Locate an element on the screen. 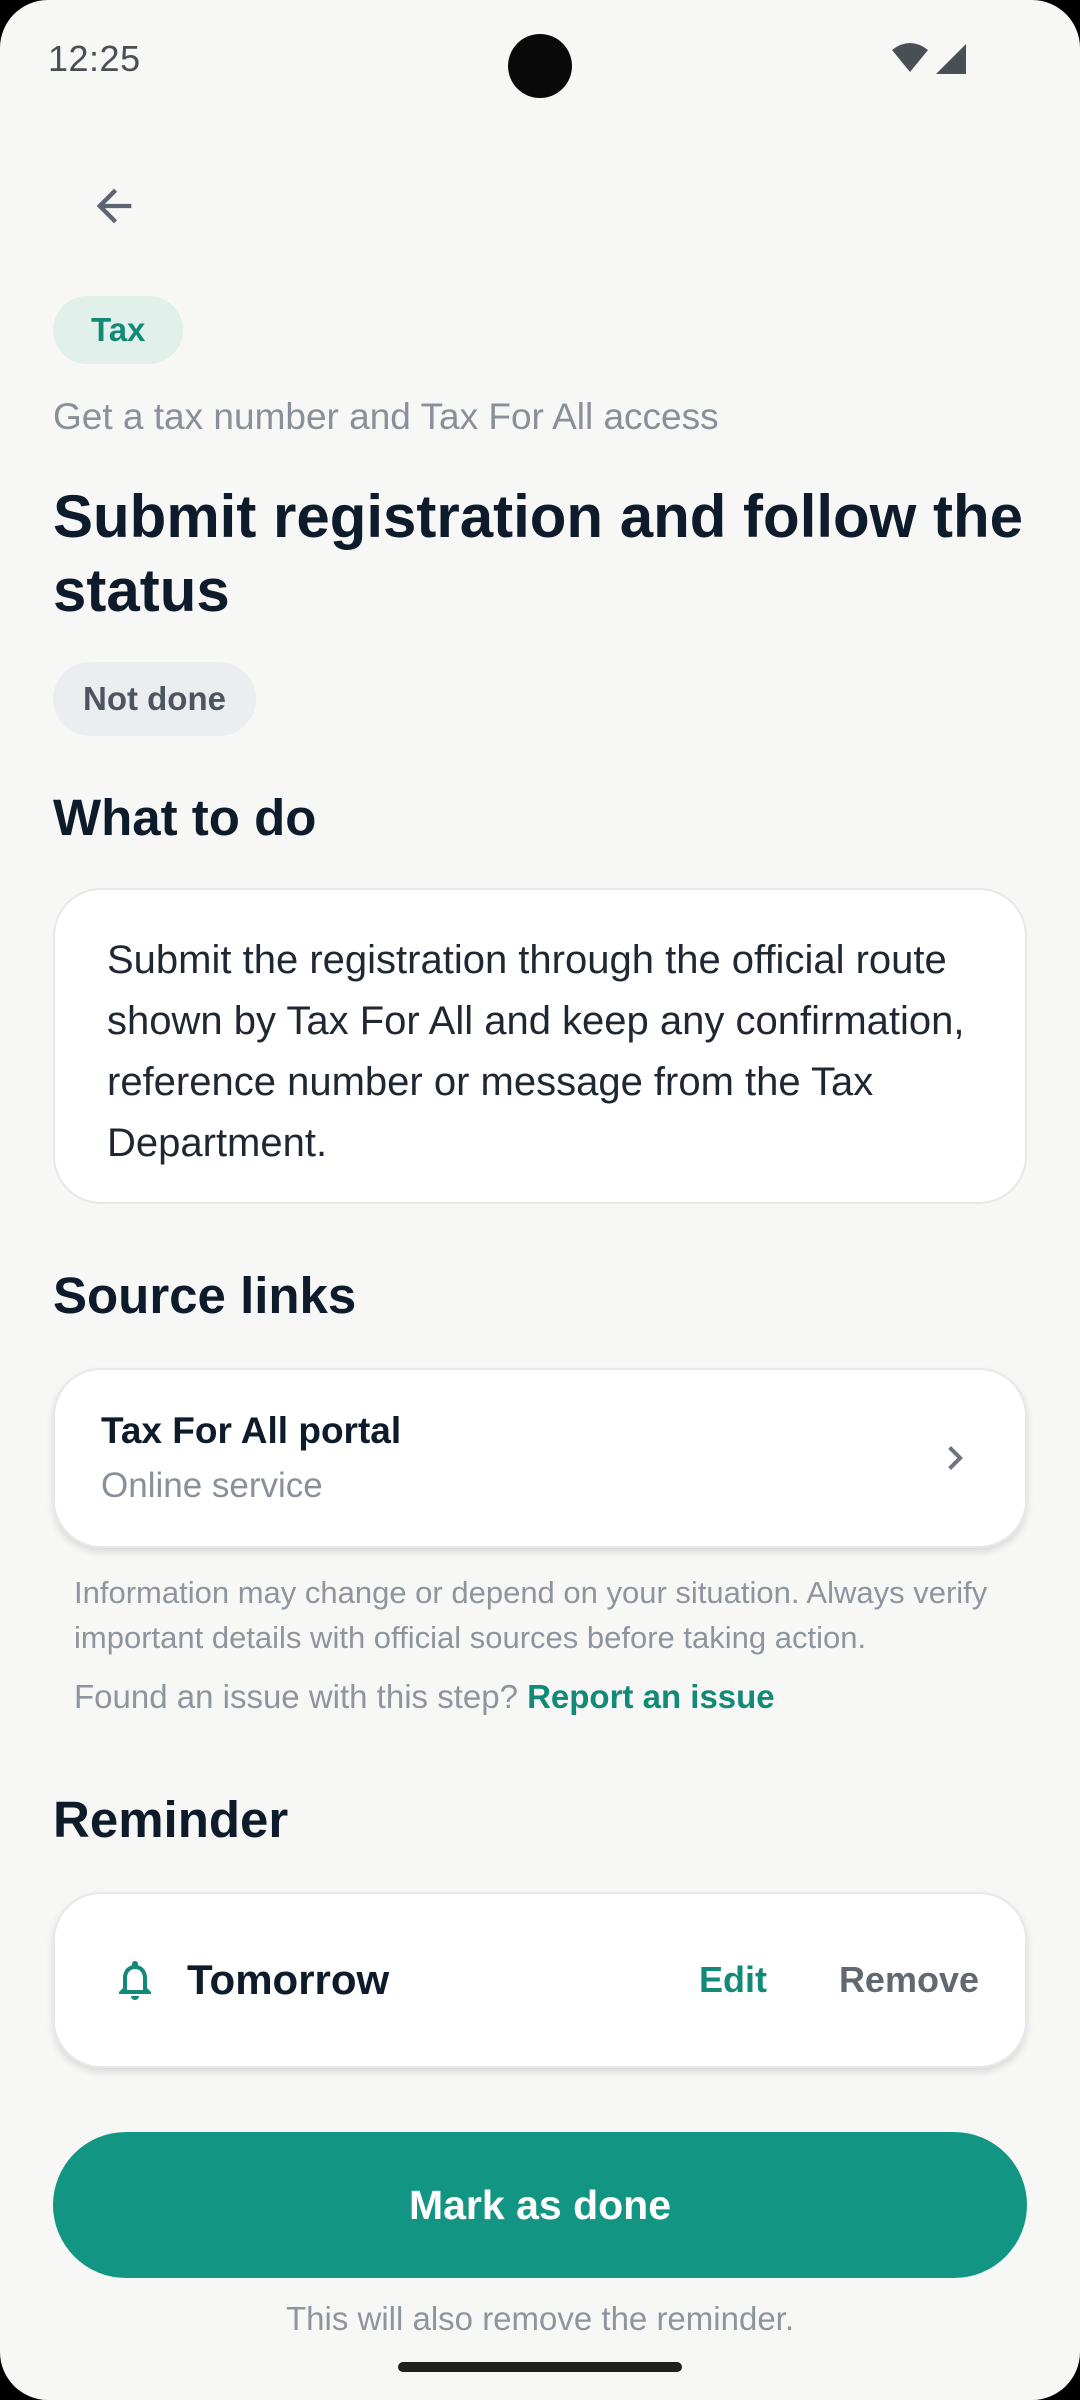 The height and width of the screenshot is (2400, 1080). status-bar: 12:25 is located at coordinates (540, 60).